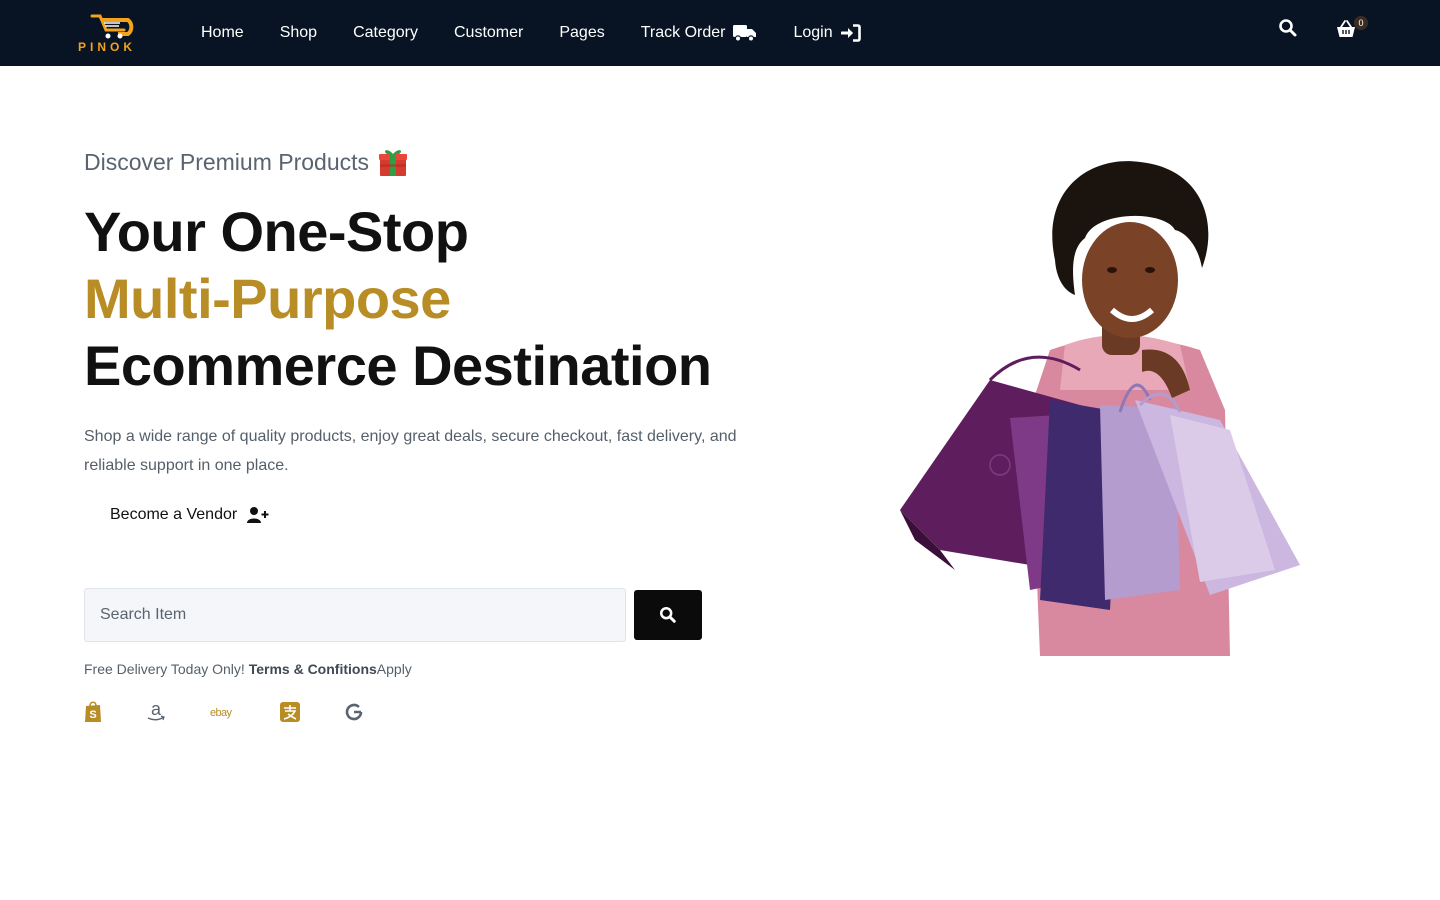  I want to click on nav-shop-label: Shop, so click(298, 32).